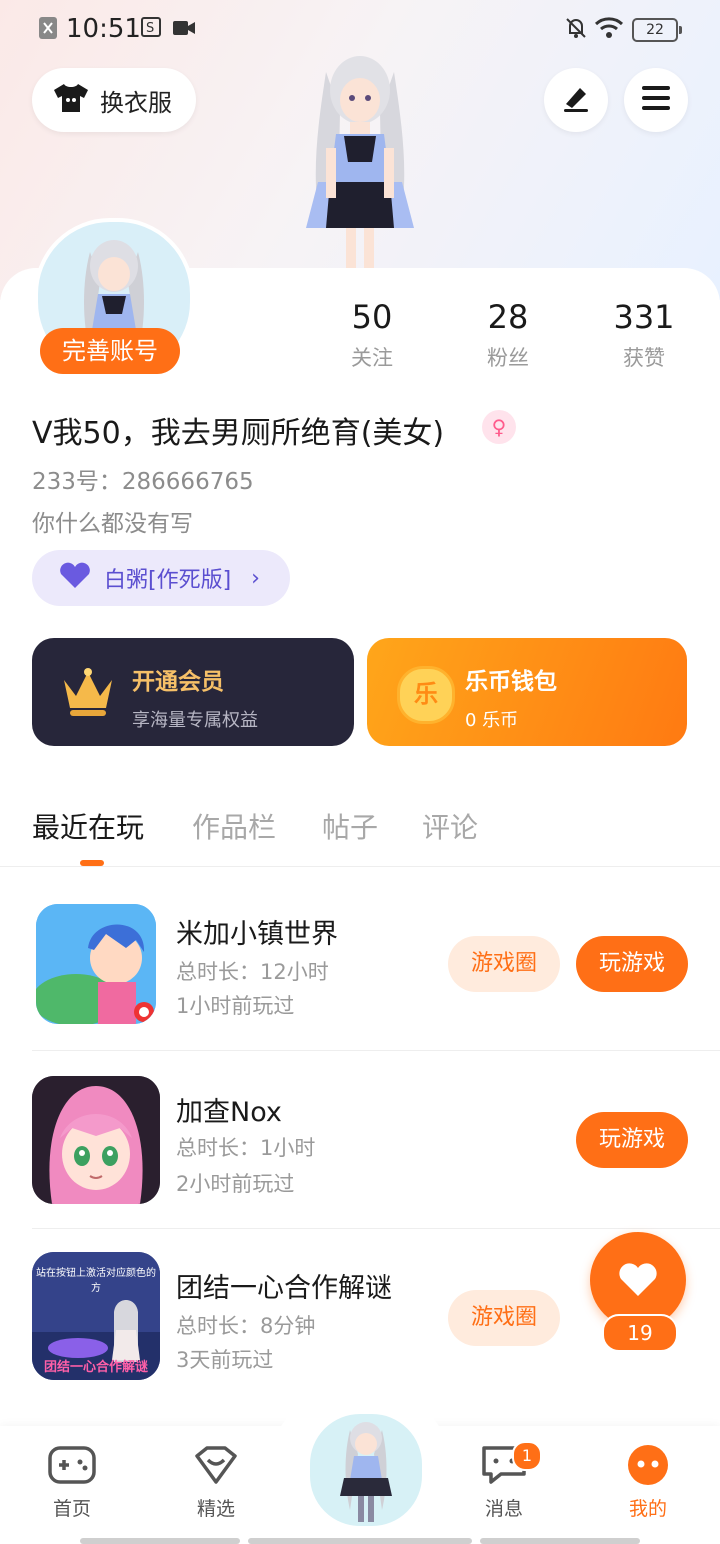 This screenshot has height=1544, width=720. Describe the element at coordinates (112, 524) in the screenshot. I see `user-bio: 你什么都没有写` at that location.